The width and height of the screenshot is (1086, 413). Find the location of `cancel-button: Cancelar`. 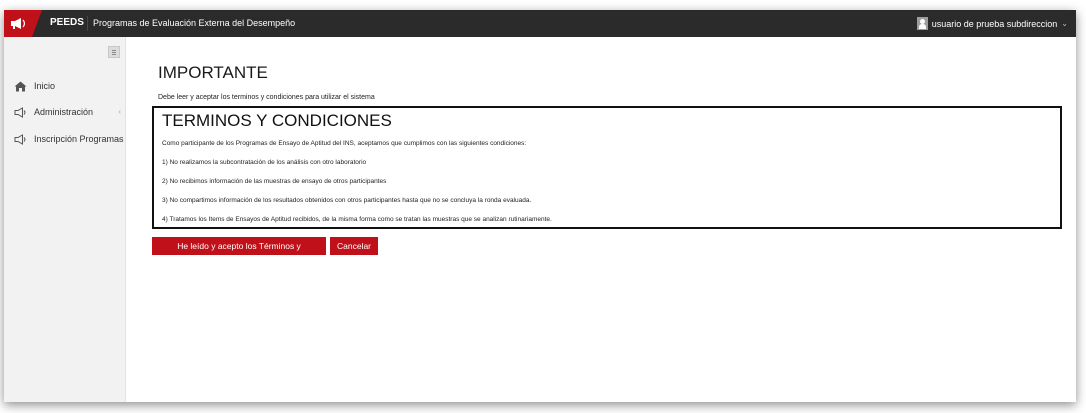

cancel-button: Cancelar is located at coordinates (354, 246).